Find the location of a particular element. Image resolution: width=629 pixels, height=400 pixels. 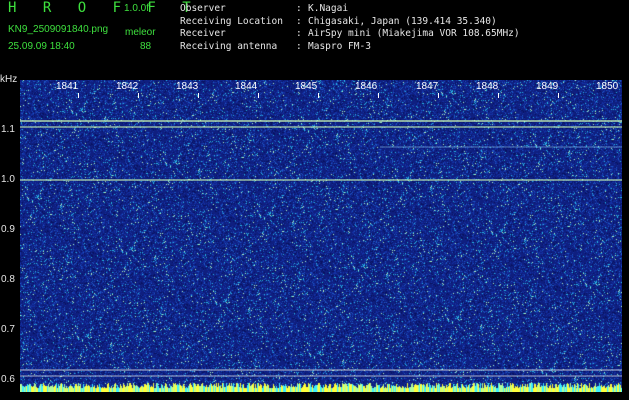

freq-tick-label: 1.1 is located at coordinates (8, 129).